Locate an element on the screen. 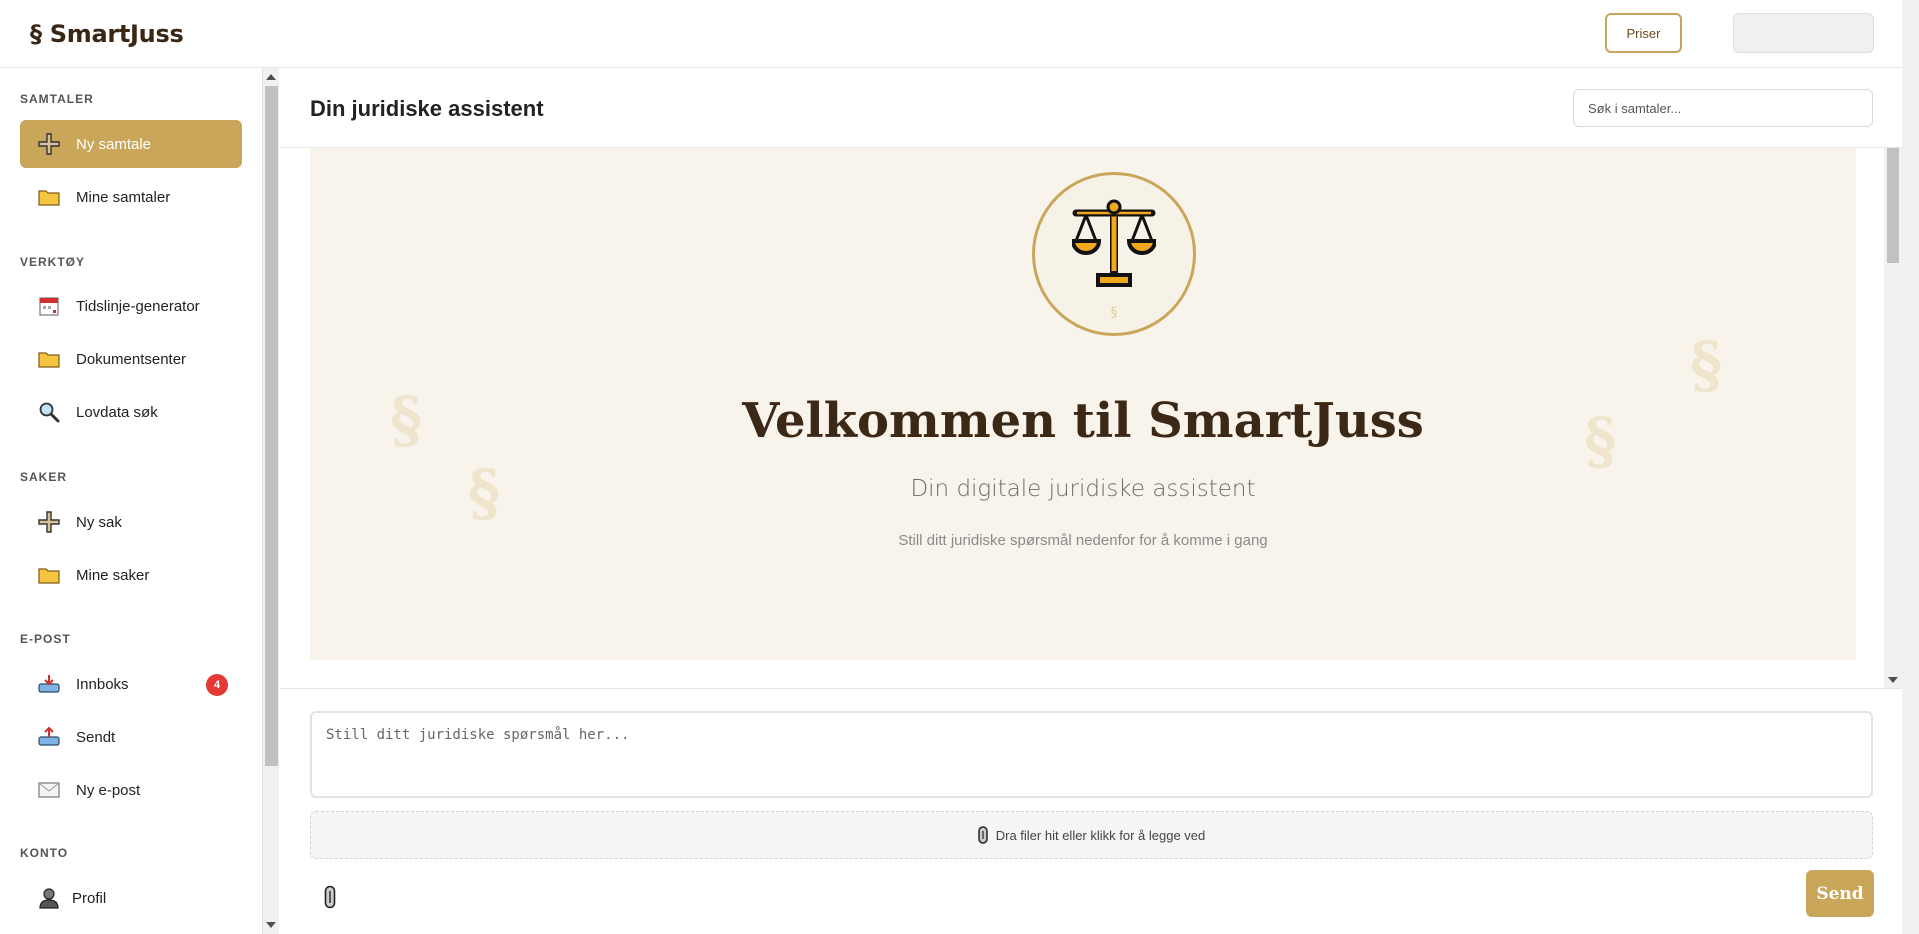 The image size is (1919, 934). unread-count-badge: 4 is located at coordinates (217, 685).